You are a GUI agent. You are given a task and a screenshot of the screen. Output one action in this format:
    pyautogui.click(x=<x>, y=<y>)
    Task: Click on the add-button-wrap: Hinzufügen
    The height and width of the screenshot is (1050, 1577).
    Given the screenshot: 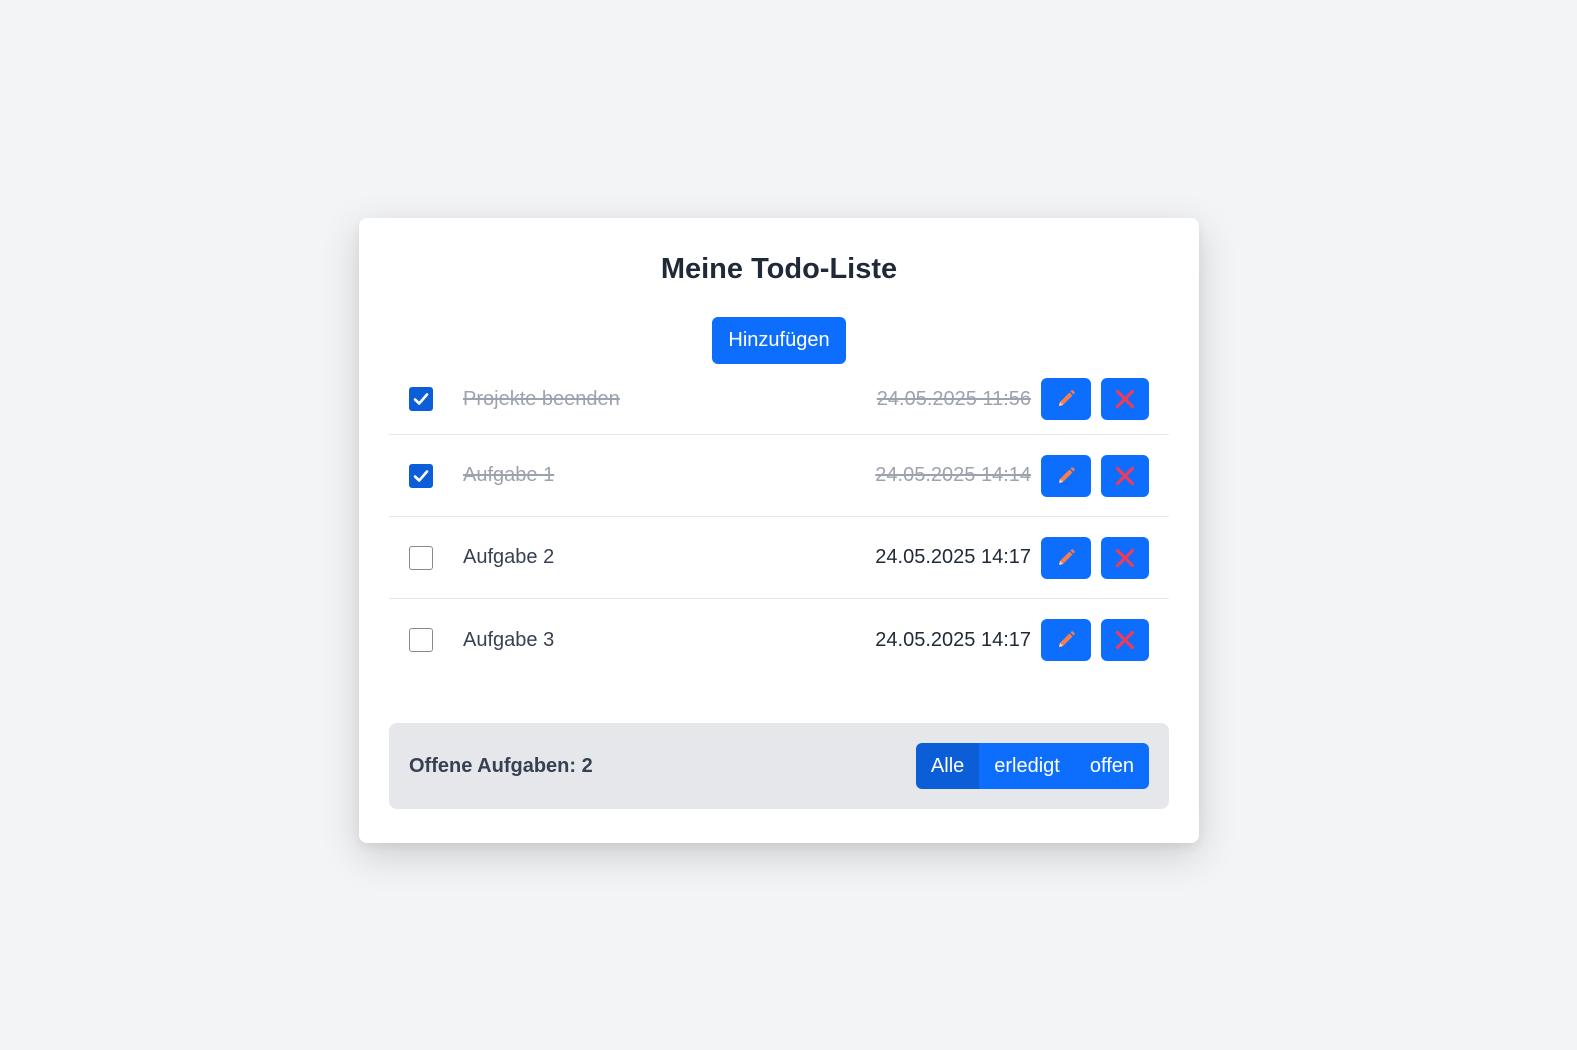 What is the action you would take?
    pyautogui.click(x=779, y=340)
    